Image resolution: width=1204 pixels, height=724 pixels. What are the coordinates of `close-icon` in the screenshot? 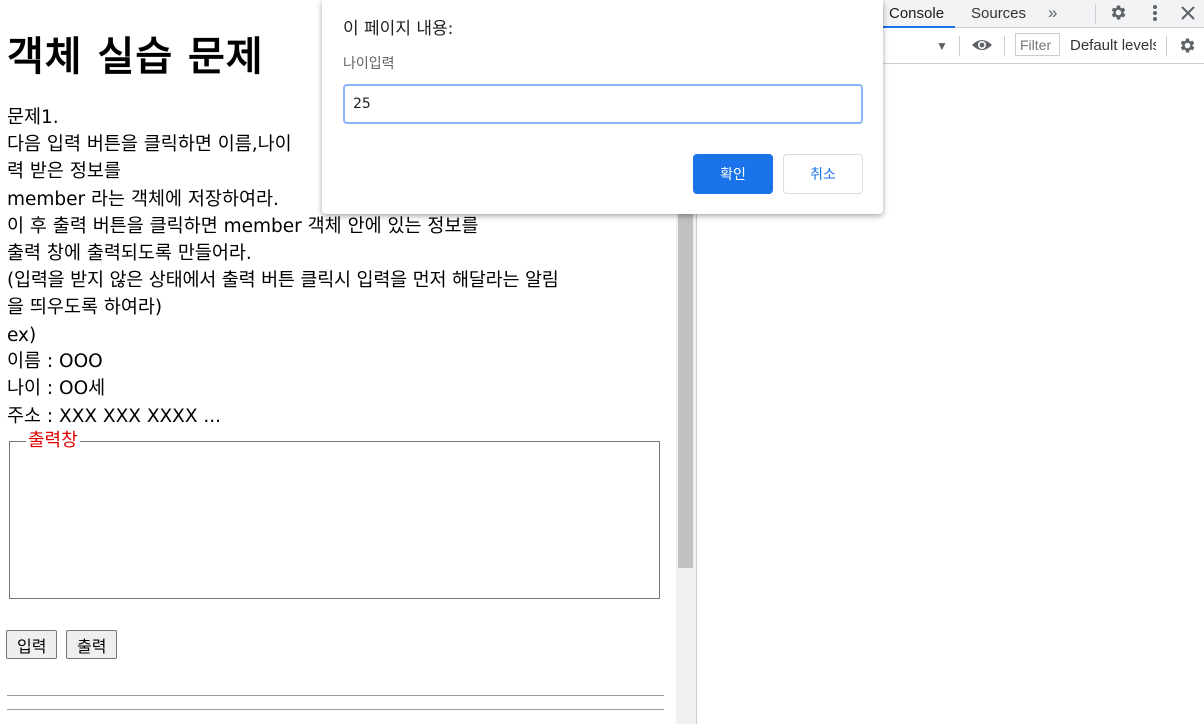 It's located at (1188, 14).